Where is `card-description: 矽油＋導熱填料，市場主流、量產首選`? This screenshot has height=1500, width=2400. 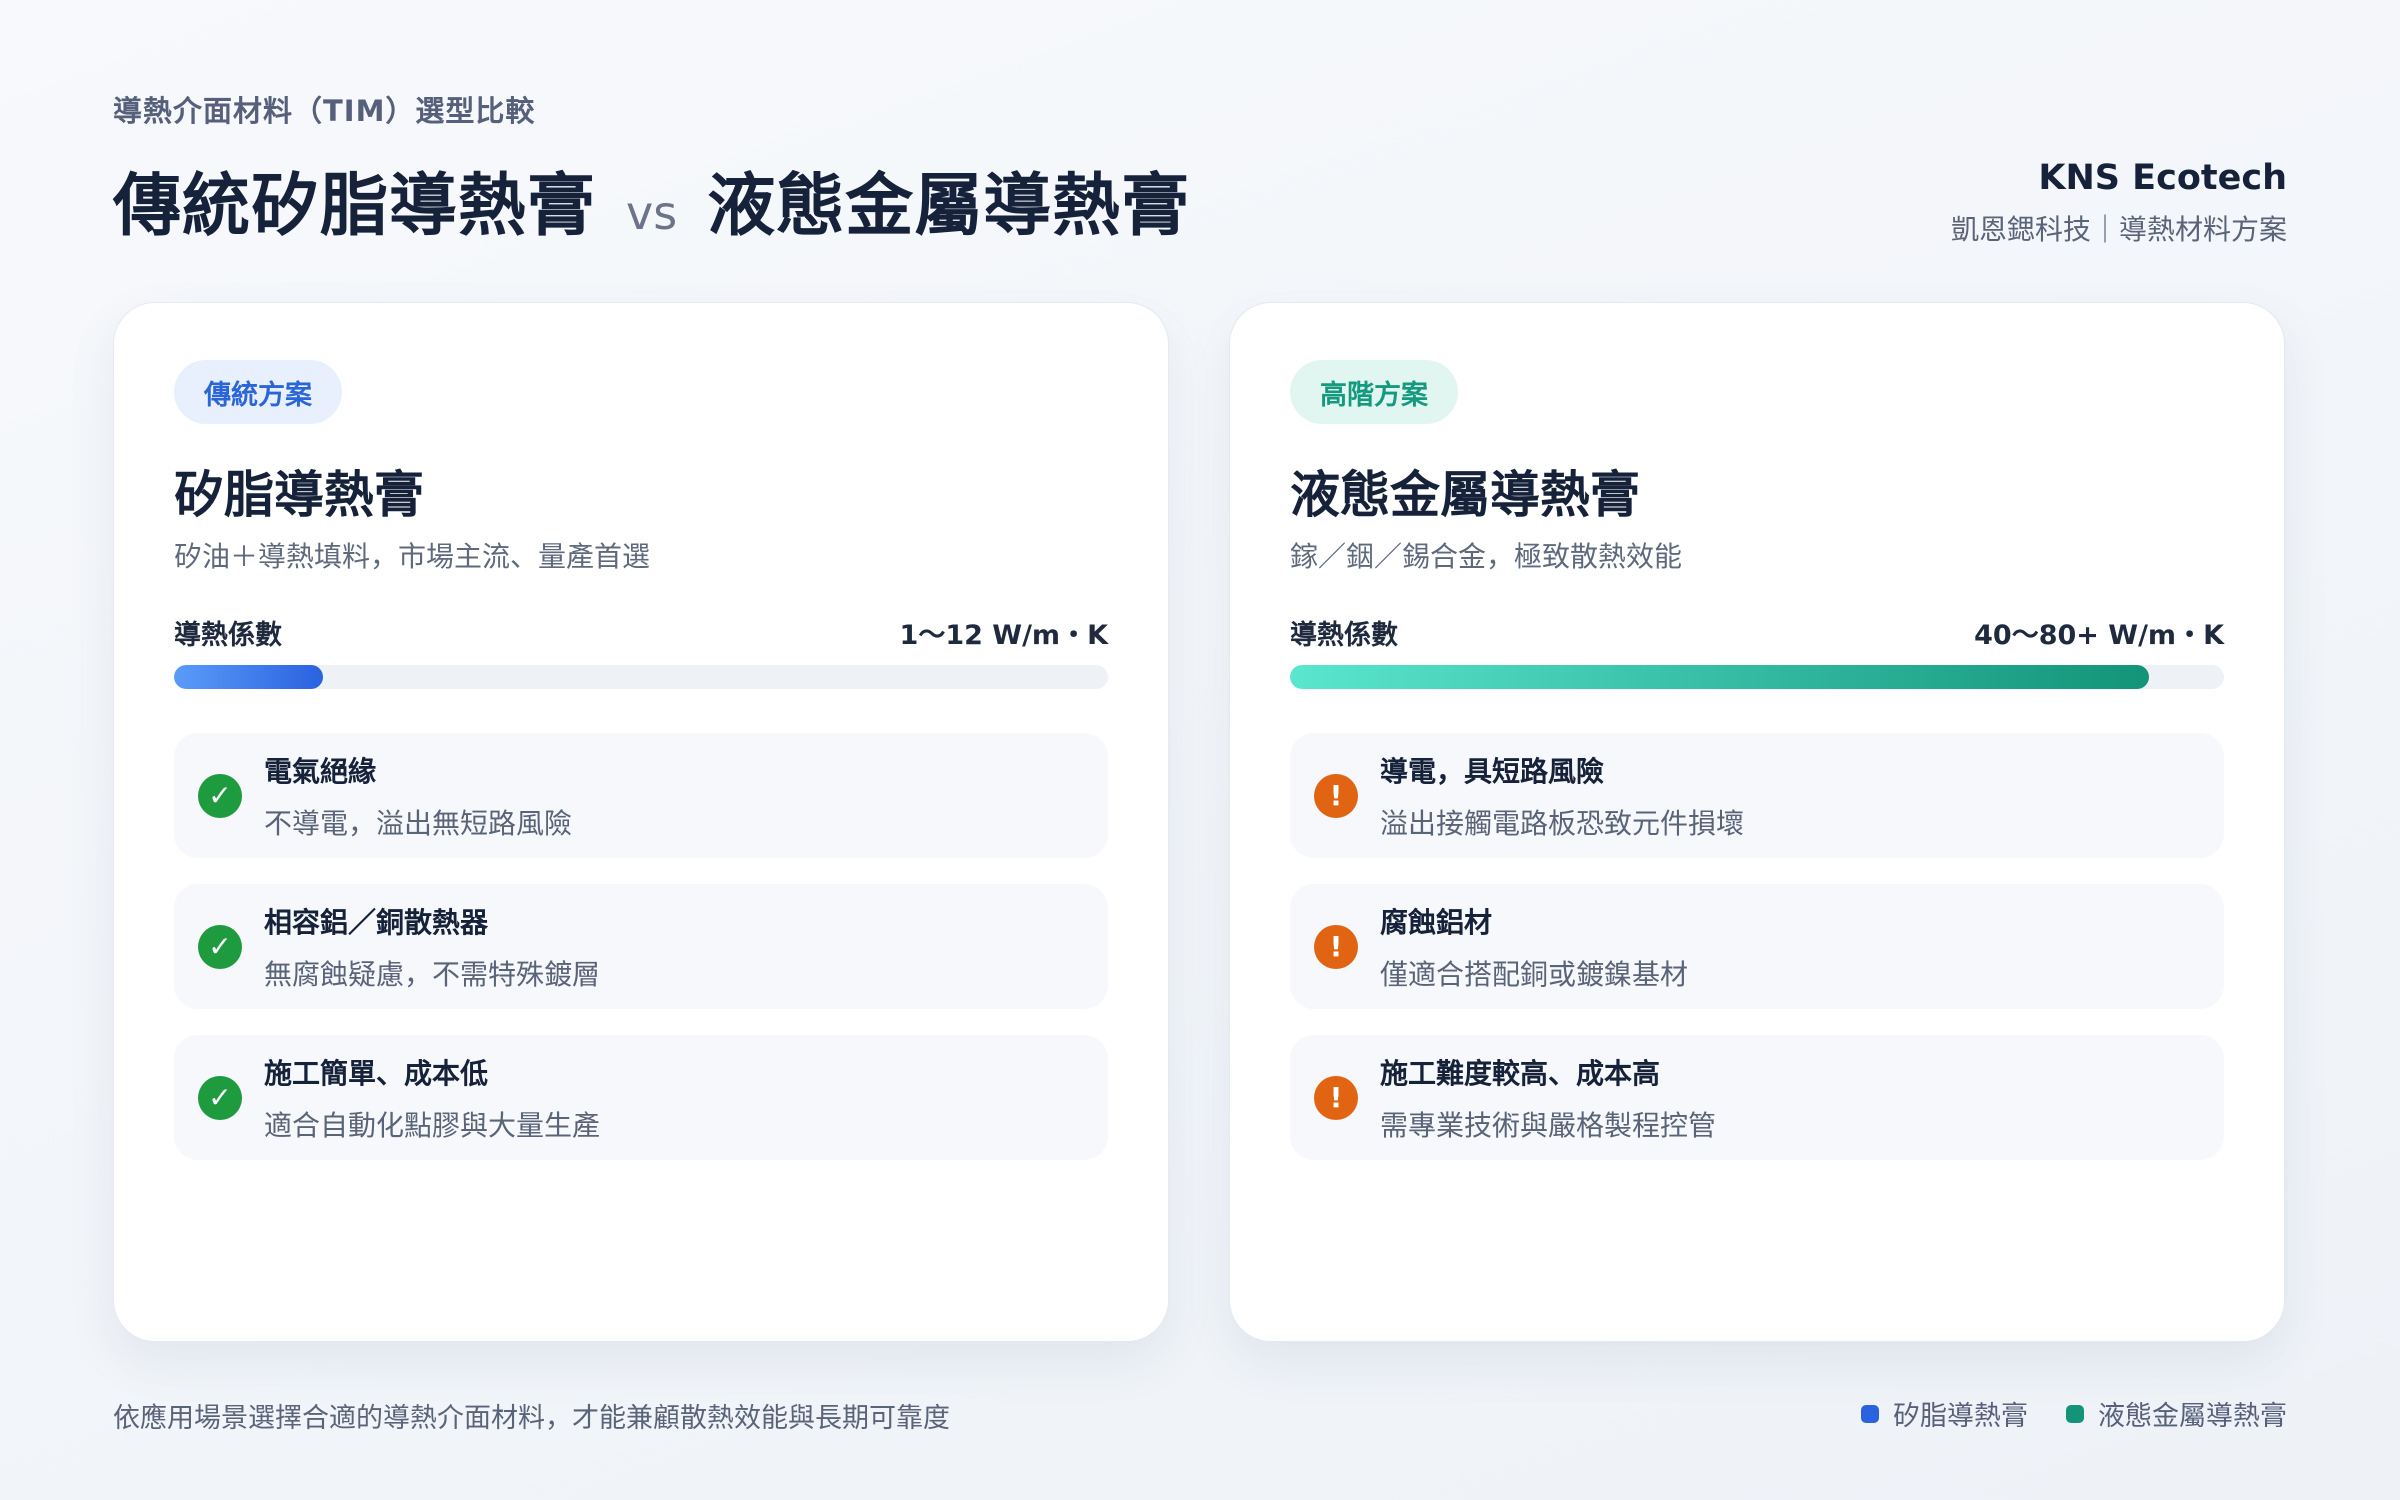
card-description: 矽油＋導熱填料，市場主流、量產首選 is located at coordinates (412, 556).